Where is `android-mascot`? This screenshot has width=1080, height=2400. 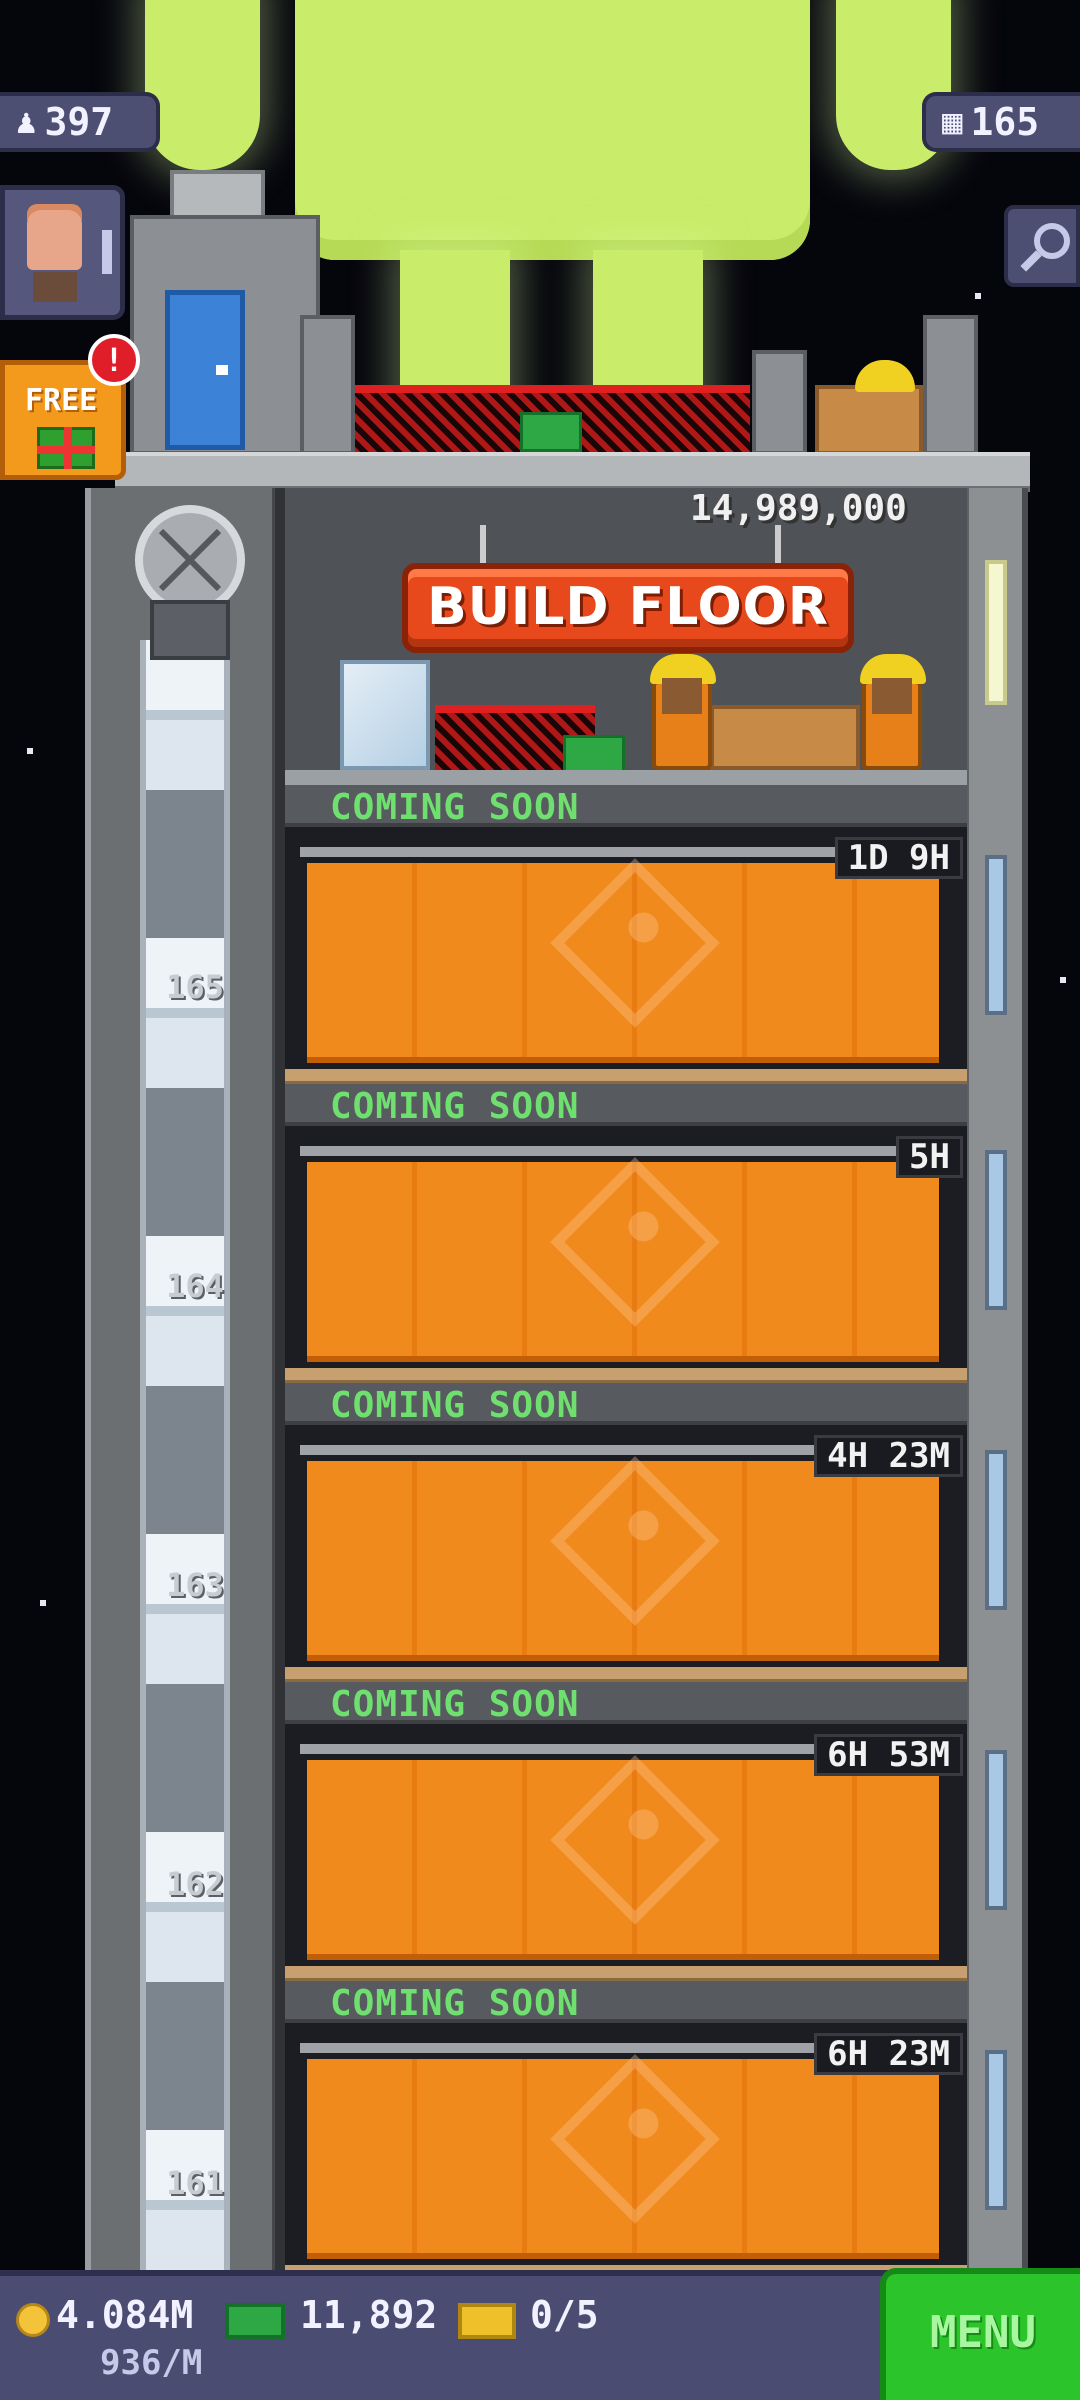 android-mascot is located at coordinates (552, 130).